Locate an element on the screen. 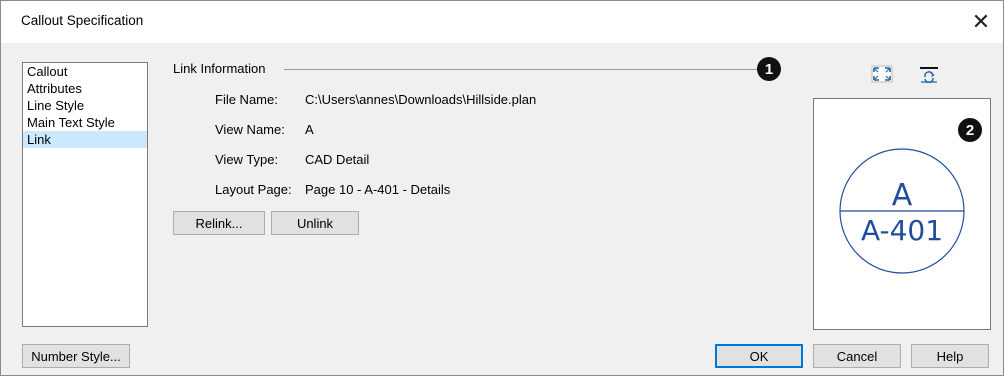 The height and width of the screenshot is (376, 1004). file-name-label: File Name: is located at coordinates (246, 99).